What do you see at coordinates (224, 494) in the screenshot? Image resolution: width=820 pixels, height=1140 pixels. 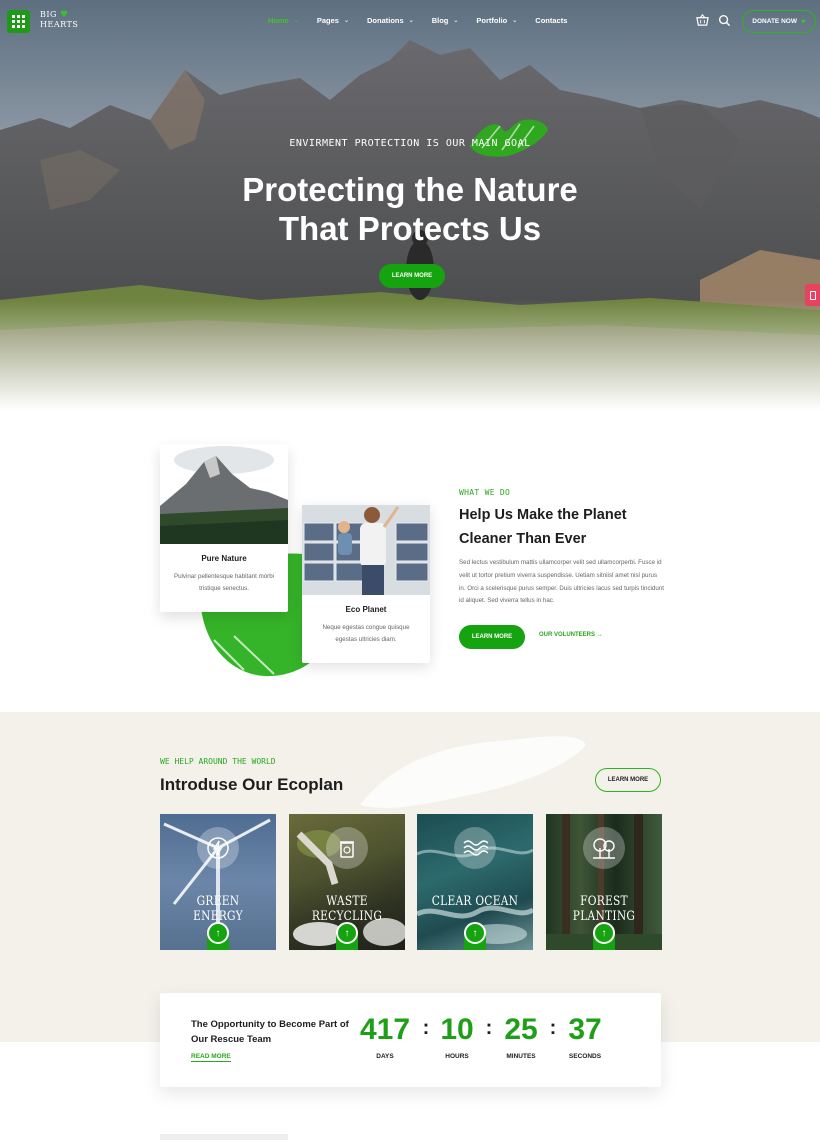 I see `mountain-image` at bounding box center [224, 494].